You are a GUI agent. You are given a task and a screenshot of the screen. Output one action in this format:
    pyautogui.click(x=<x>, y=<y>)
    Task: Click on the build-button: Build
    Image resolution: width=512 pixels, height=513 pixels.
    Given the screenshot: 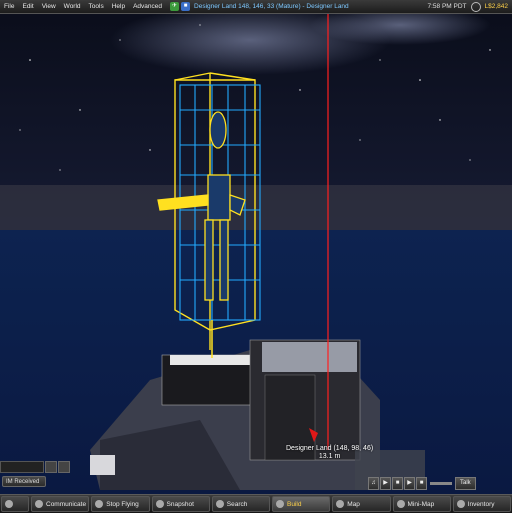 What is the action you would take?
    pyautogui.click(x=301, y=504)
    